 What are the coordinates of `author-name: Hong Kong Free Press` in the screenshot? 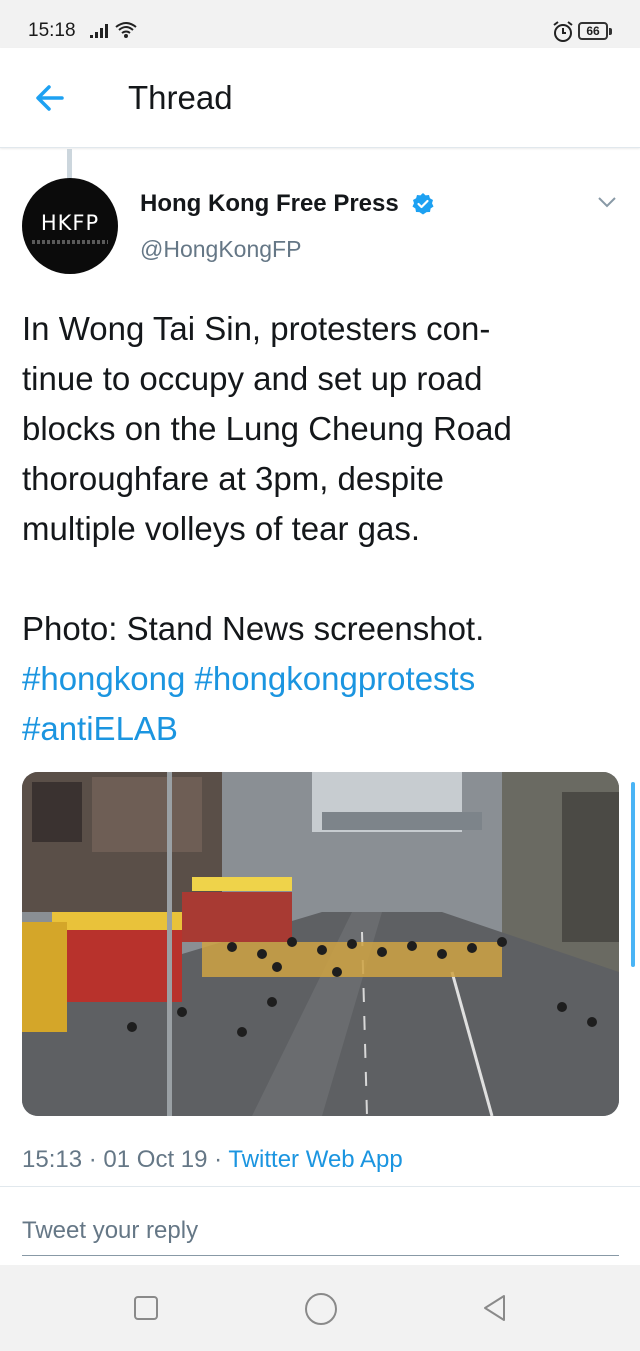 It's located at (269, 204).